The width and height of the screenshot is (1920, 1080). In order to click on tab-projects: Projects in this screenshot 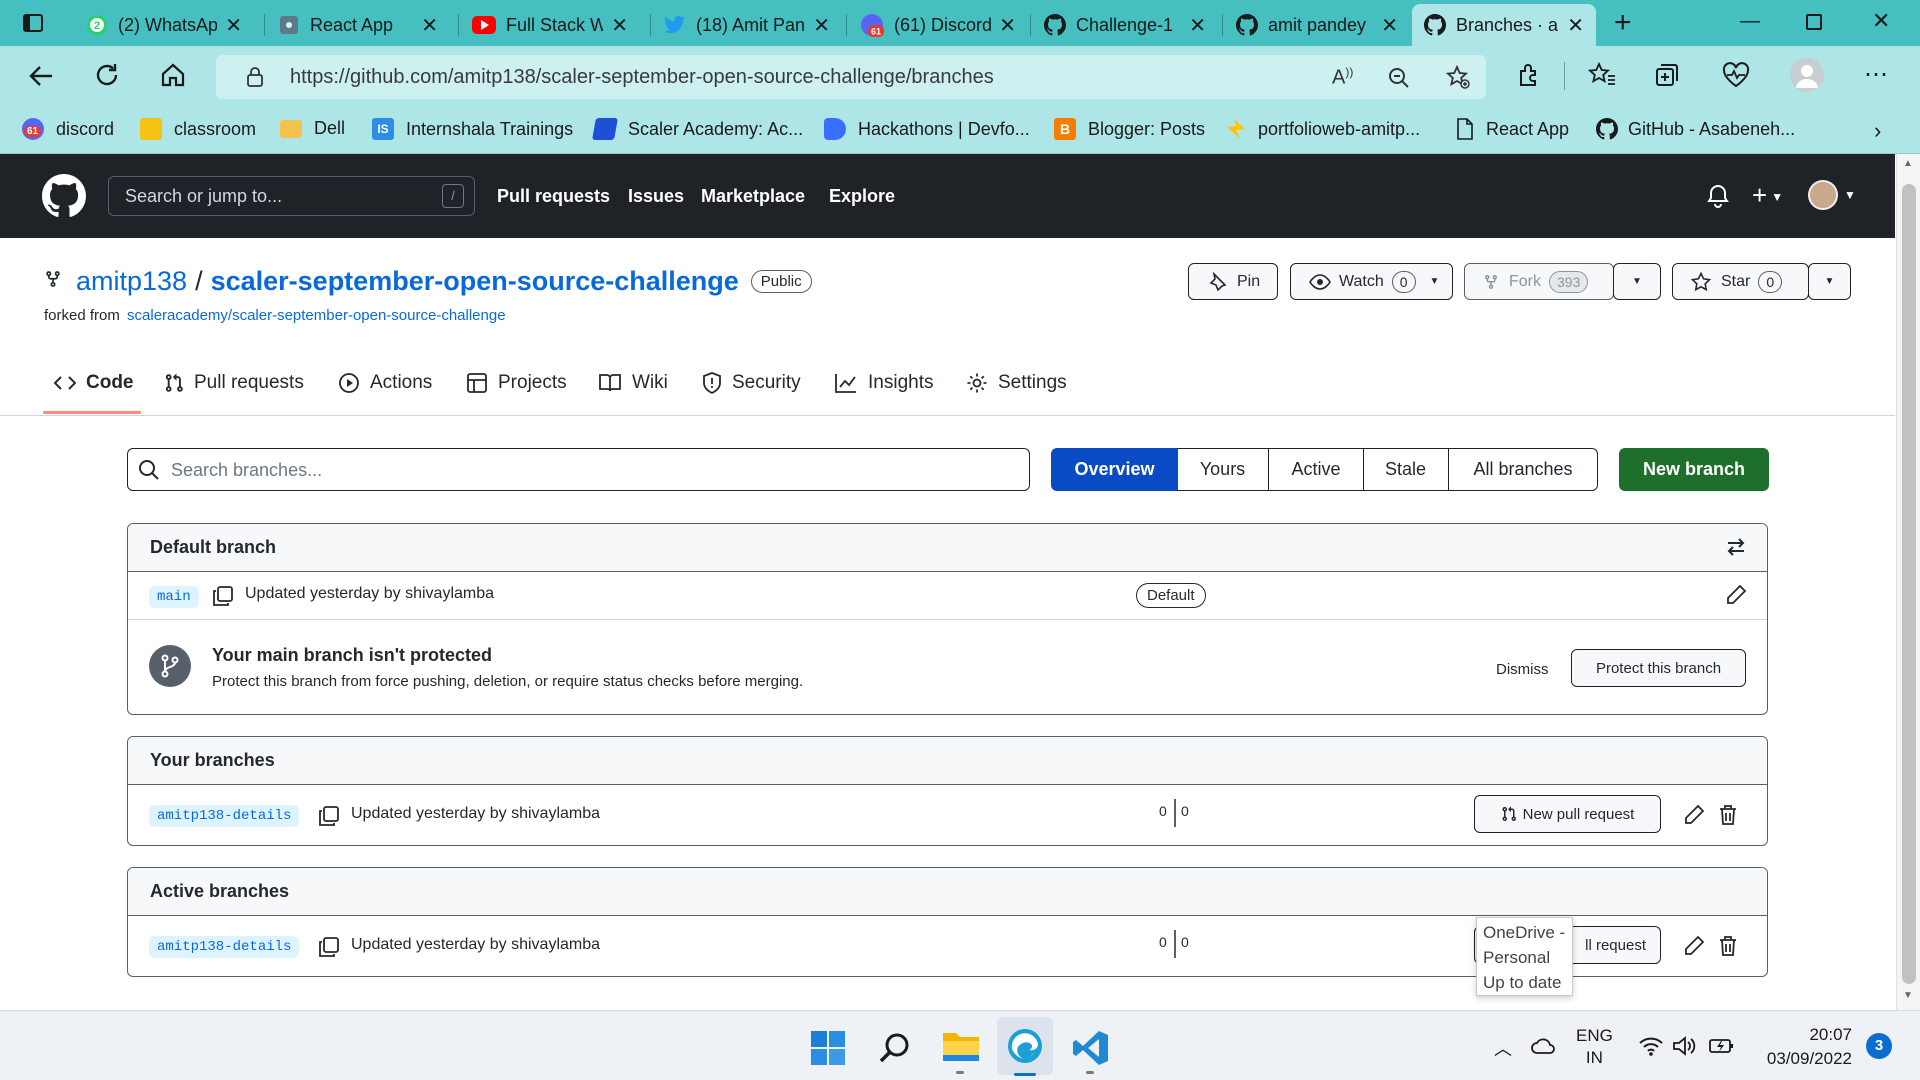, I will do `click(516, 383)`.